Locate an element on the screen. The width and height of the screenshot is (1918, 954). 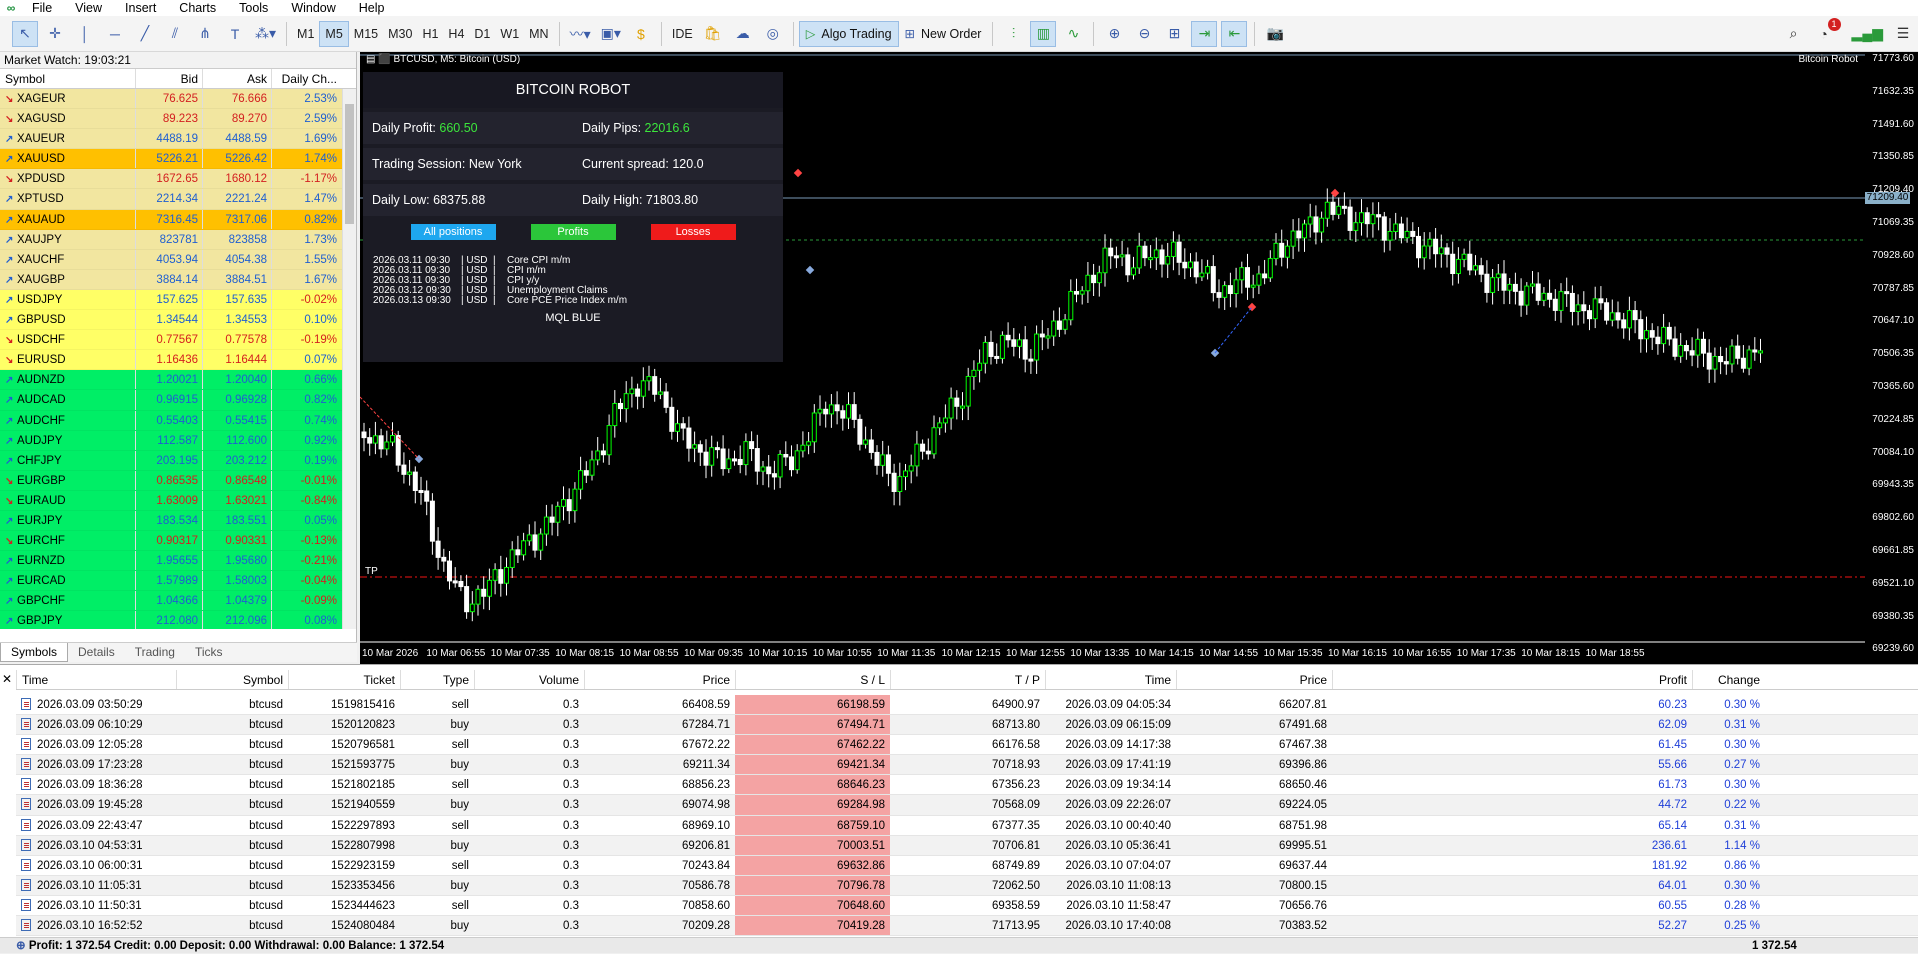
timeframe-w1: W1 is located at coordinates (509, 34).